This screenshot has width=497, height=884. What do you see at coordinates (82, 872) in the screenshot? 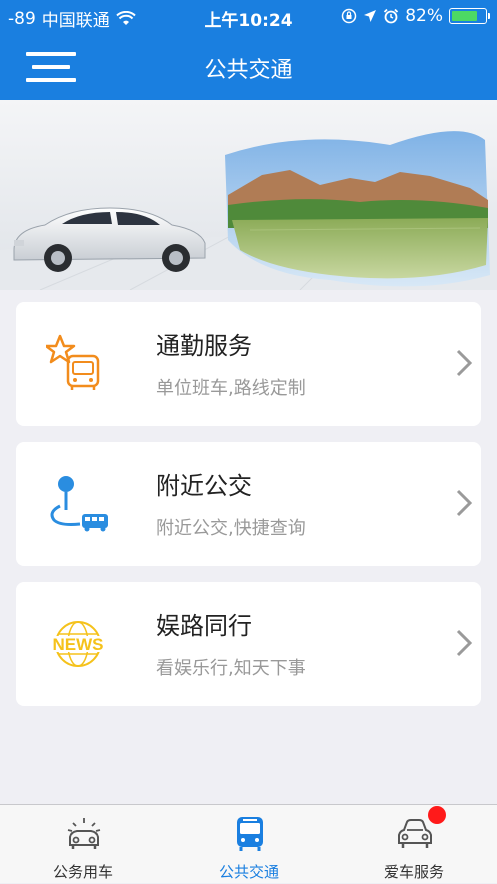
I see `tab-label: 公务用车` at bounding box center [82, 872].